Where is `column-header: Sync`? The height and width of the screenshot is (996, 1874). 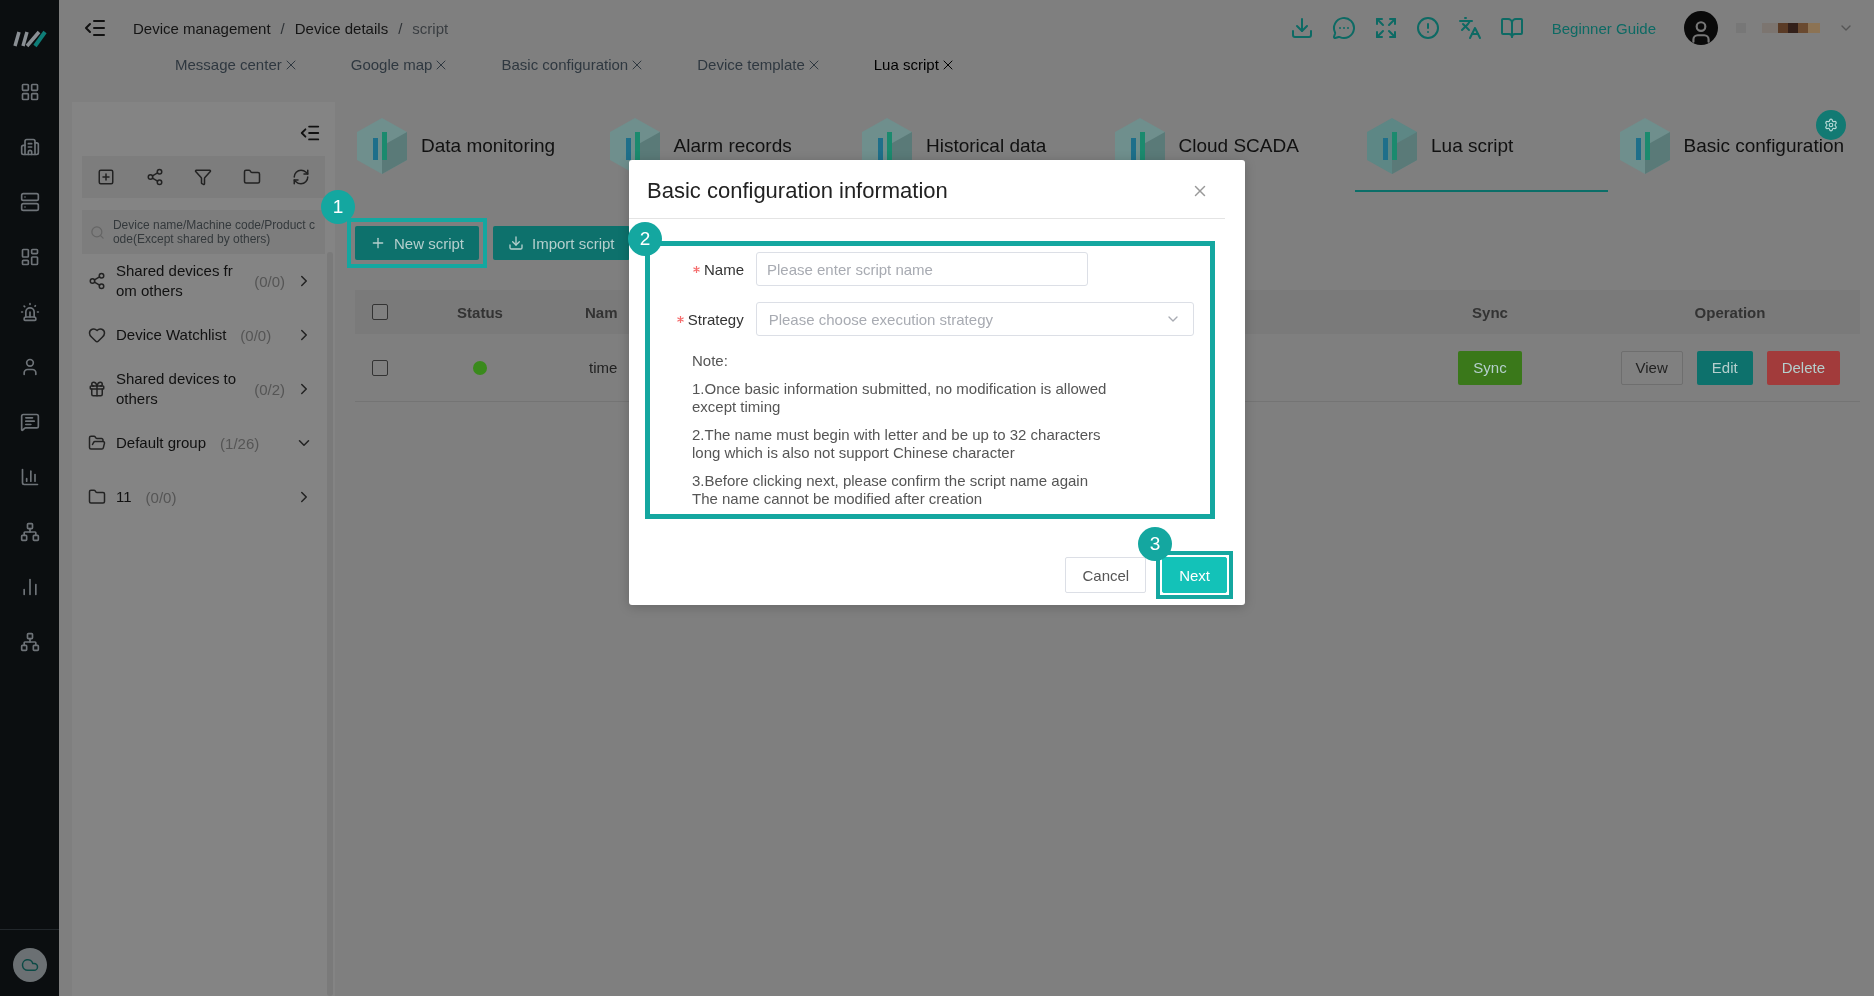 column-header: Sync is located at coordinates (1490, 312).